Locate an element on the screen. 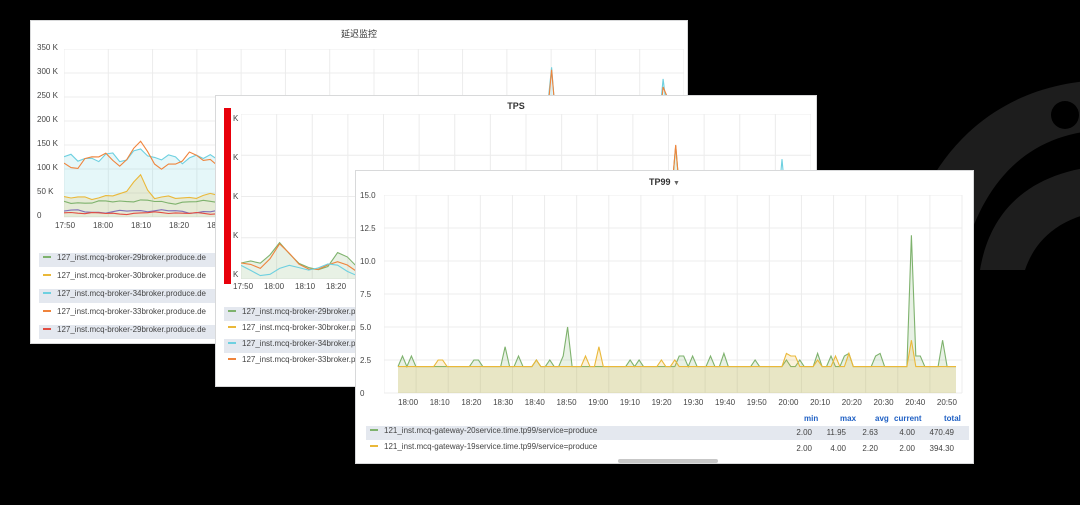  y-tick-label: 250 K is located at coordinates (47, 95).